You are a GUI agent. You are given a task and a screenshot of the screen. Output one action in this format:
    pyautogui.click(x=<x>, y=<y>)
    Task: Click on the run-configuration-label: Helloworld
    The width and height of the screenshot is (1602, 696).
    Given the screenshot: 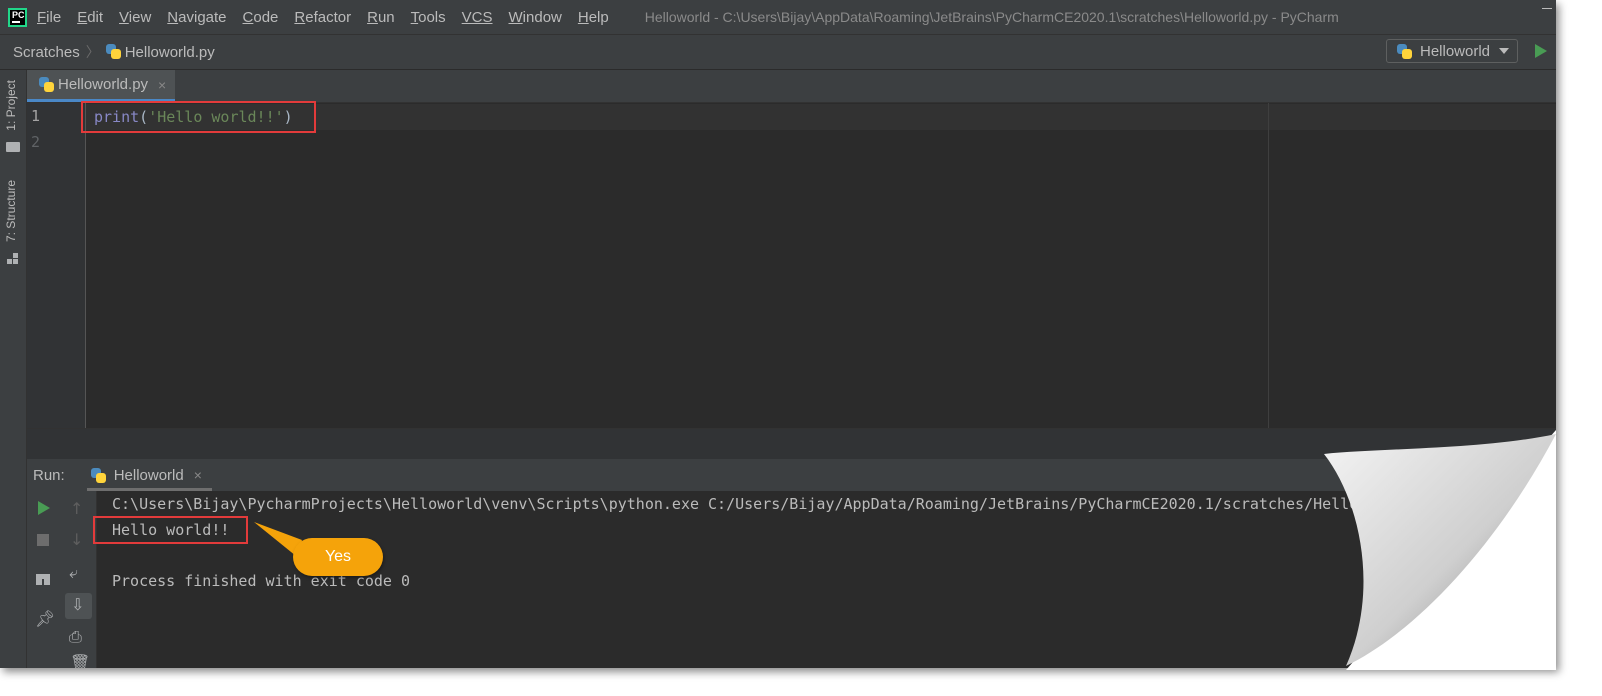 What is the action you would take?
    pyautogui.click(x=1455, y=51)
    